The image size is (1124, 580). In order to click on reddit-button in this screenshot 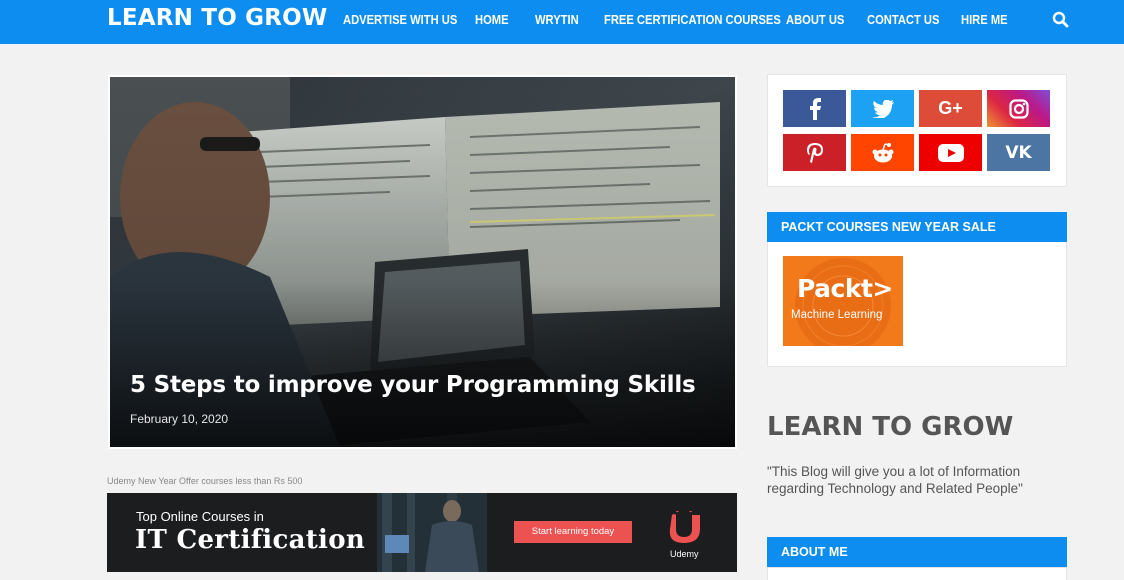, I will do `click(882, 152)`.